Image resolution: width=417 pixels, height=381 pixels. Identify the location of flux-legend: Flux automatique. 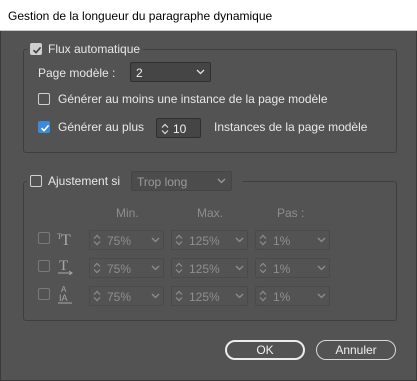
(85, 49).